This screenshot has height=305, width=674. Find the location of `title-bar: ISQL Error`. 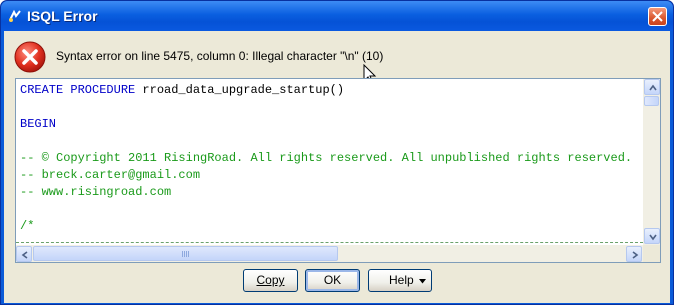

title-bar: ISQL Error is located at coordinates (337, 16).